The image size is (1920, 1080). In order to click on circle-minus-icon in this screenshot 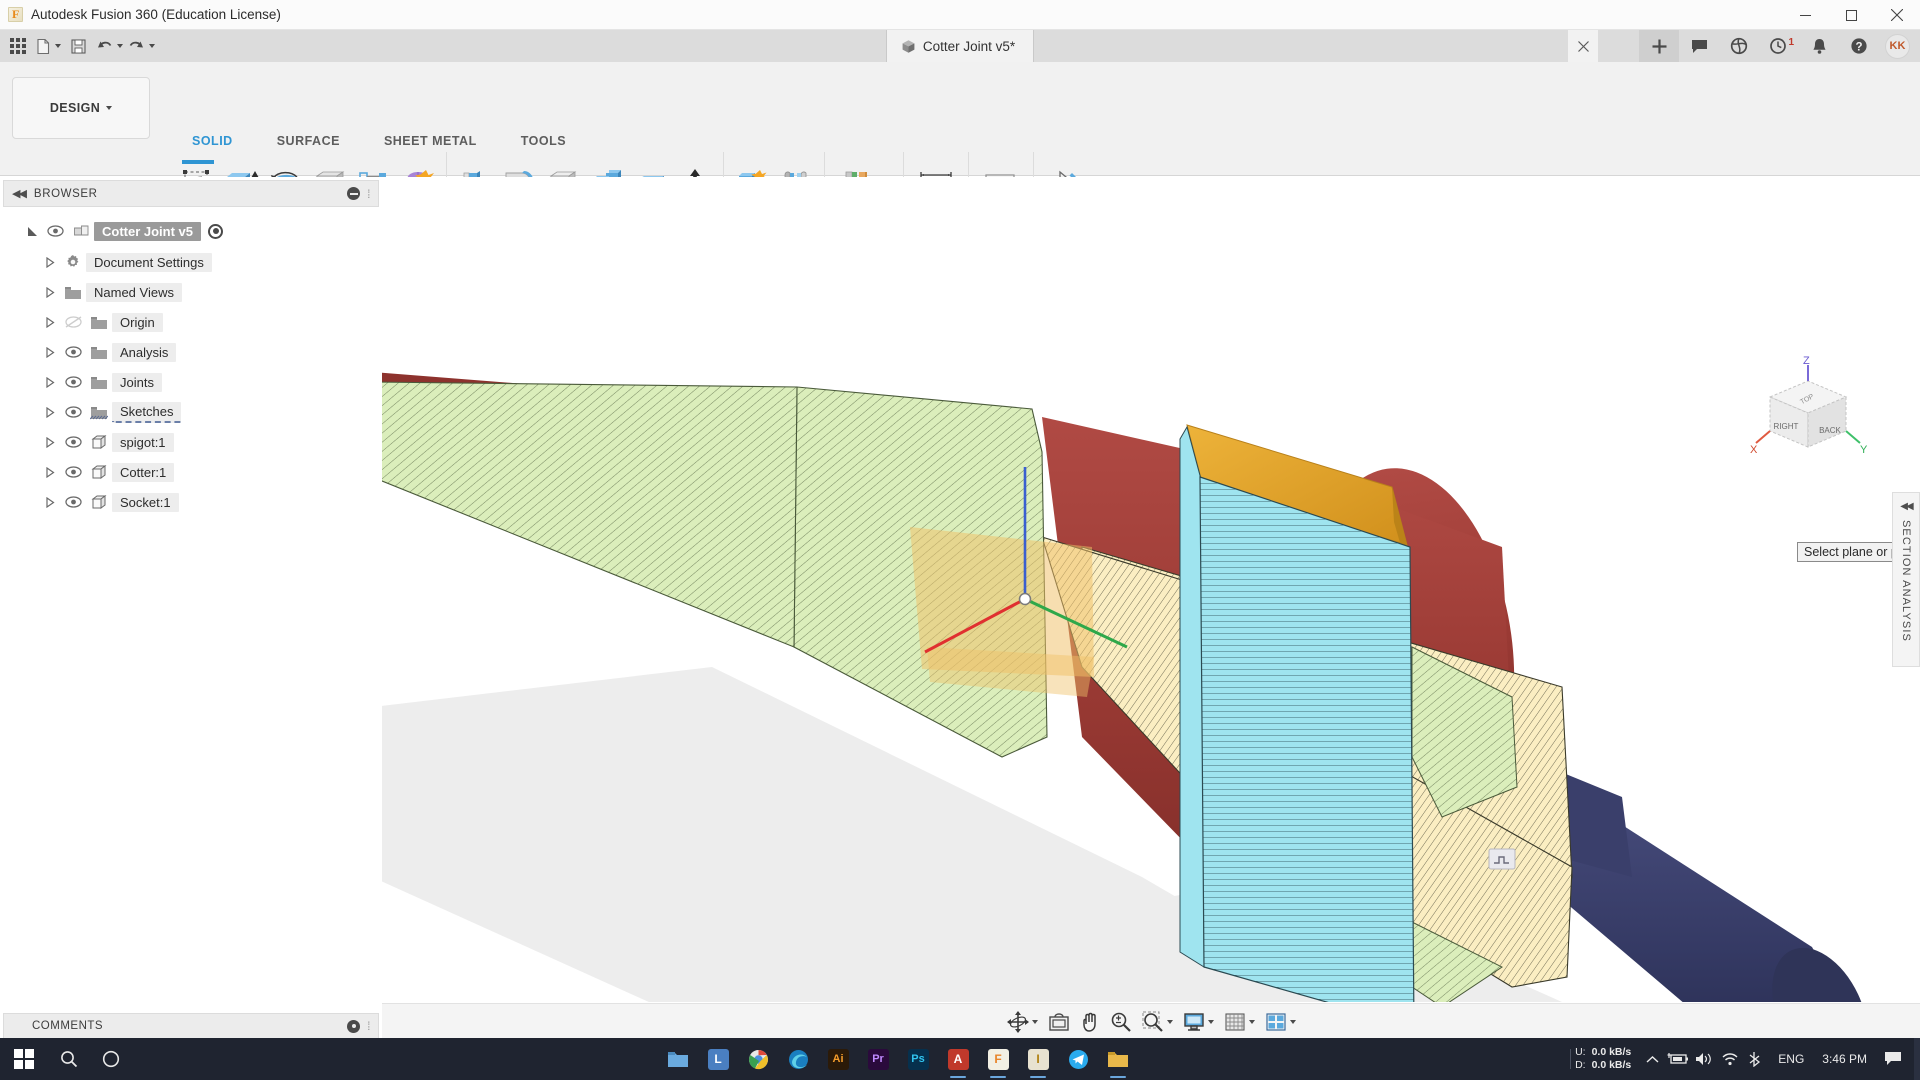, I will do `click(354, 193)`.